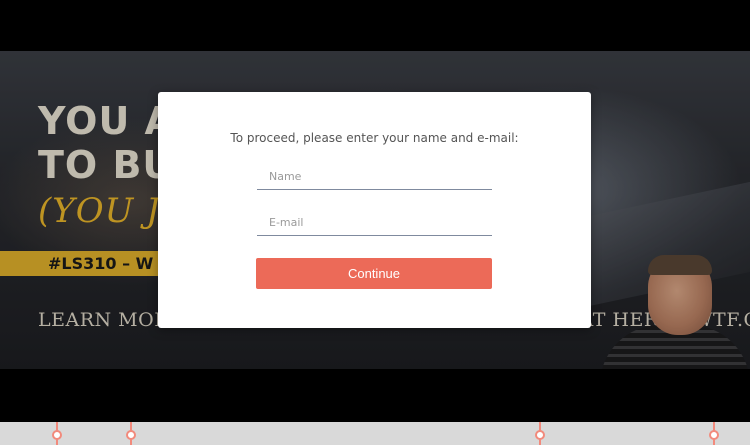 This screenshot has height=445, width=750. Describe the element at coordinates (375, 433) in the screenshot. I see `video-timeline` at that location.